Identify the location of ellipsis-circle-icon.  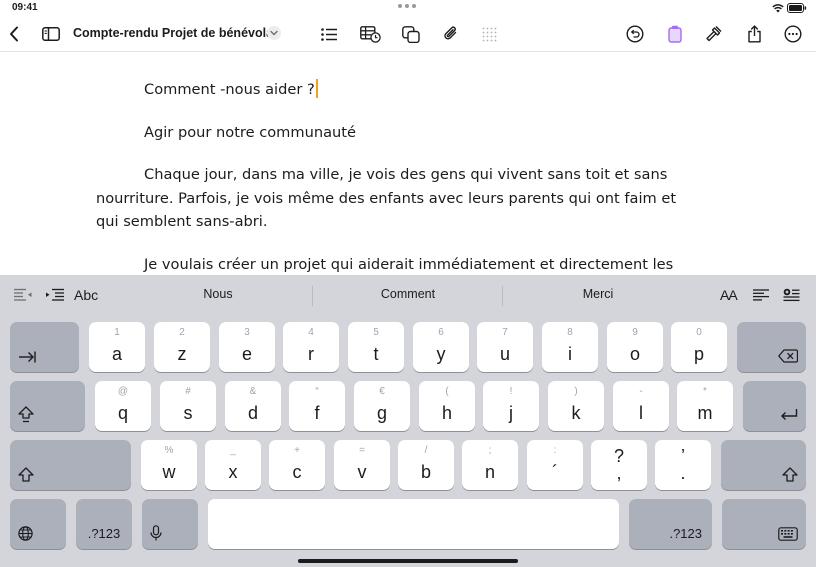
(793, 34).